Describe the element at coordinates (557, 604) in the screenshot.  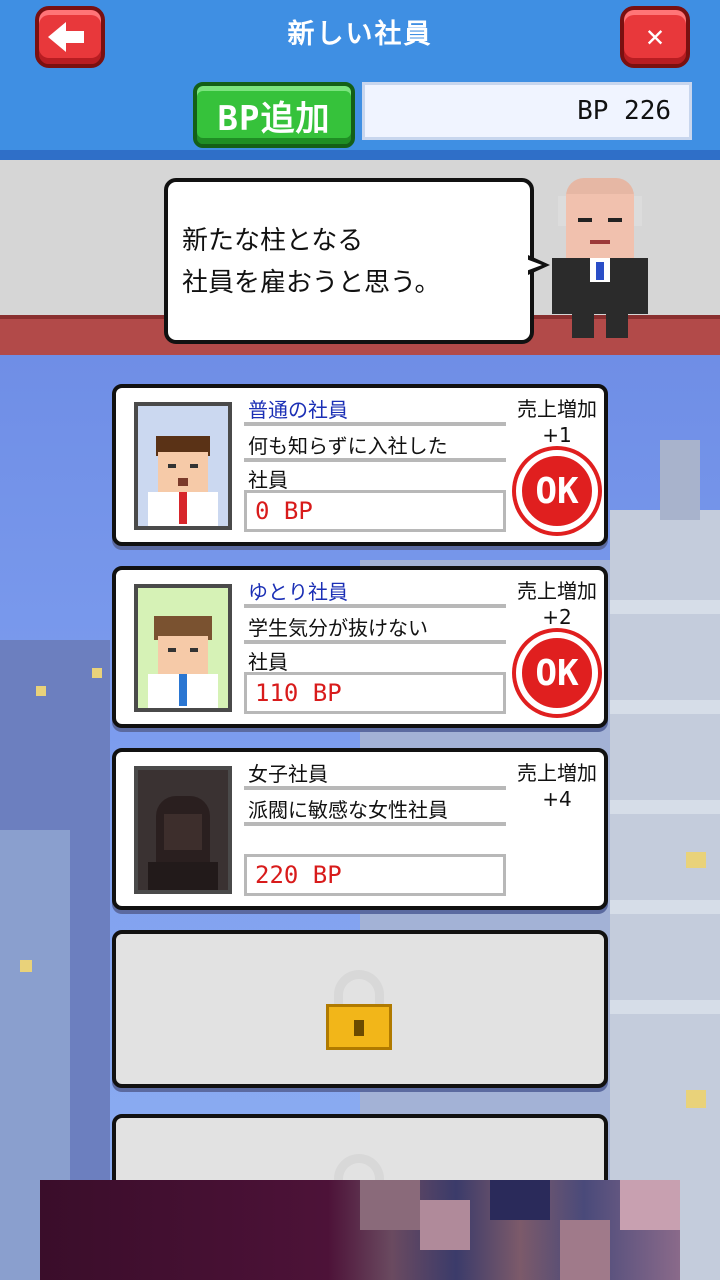
I see `sales-increase: 売上増加 +2` at that location.